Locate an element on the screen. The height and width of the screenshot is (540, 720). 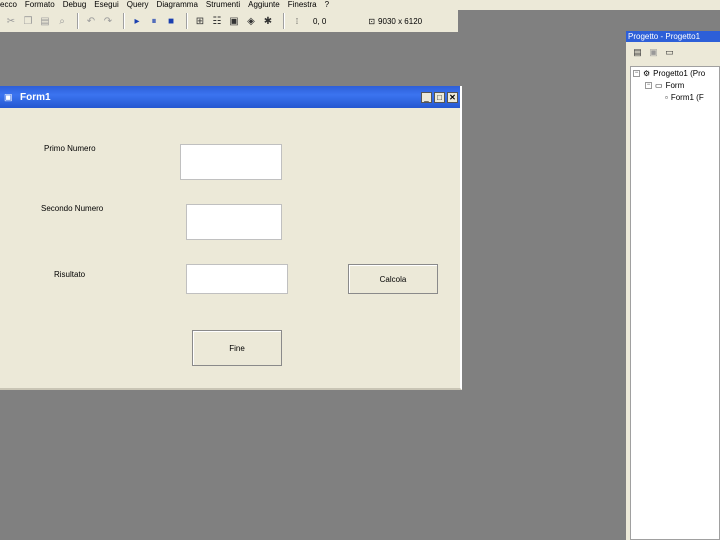
tree-node-forms-label: Form is located at coordinates (675, 85).